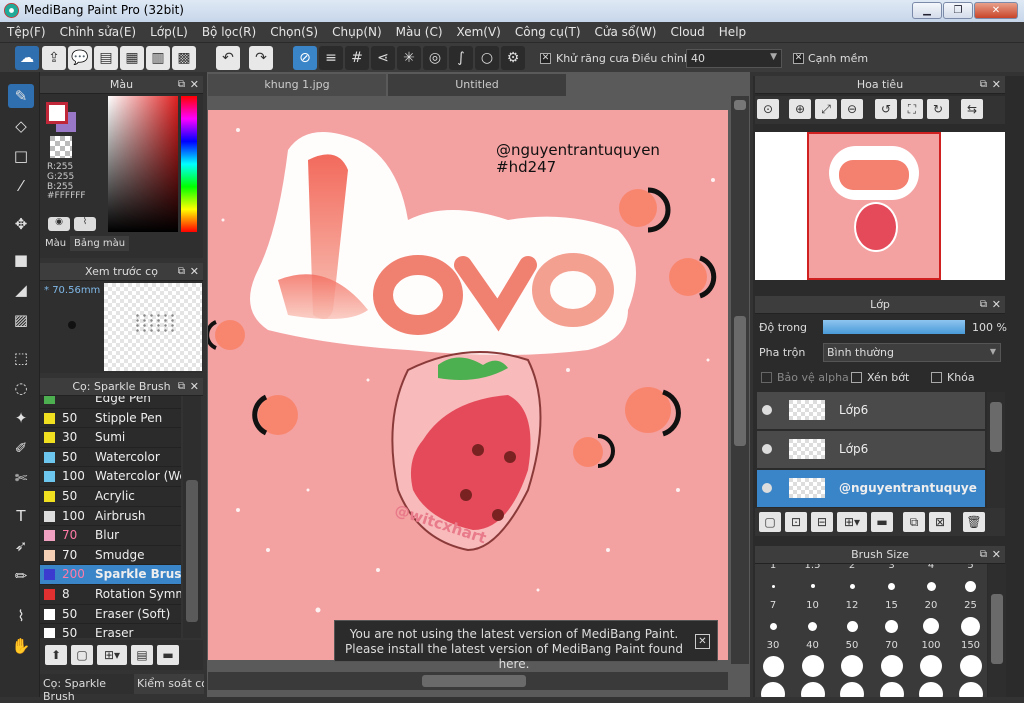  Describe the element at coordinates (487, 58) in the screenshot. I see `circle-snap-icon: ○` at that location.